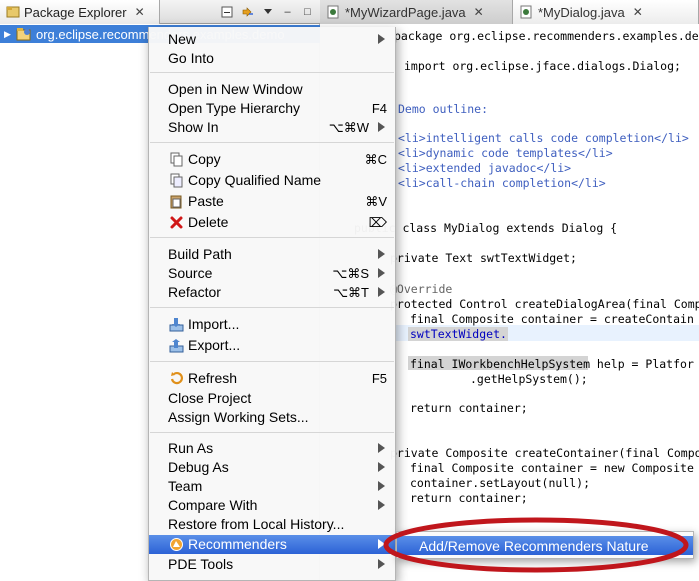 The height and width of the screenshot is (581, 699). Describe the element at coordinates (272, 564) in the screenshot. I see `menu-item-pde-tools: PDE Tools` at that location.